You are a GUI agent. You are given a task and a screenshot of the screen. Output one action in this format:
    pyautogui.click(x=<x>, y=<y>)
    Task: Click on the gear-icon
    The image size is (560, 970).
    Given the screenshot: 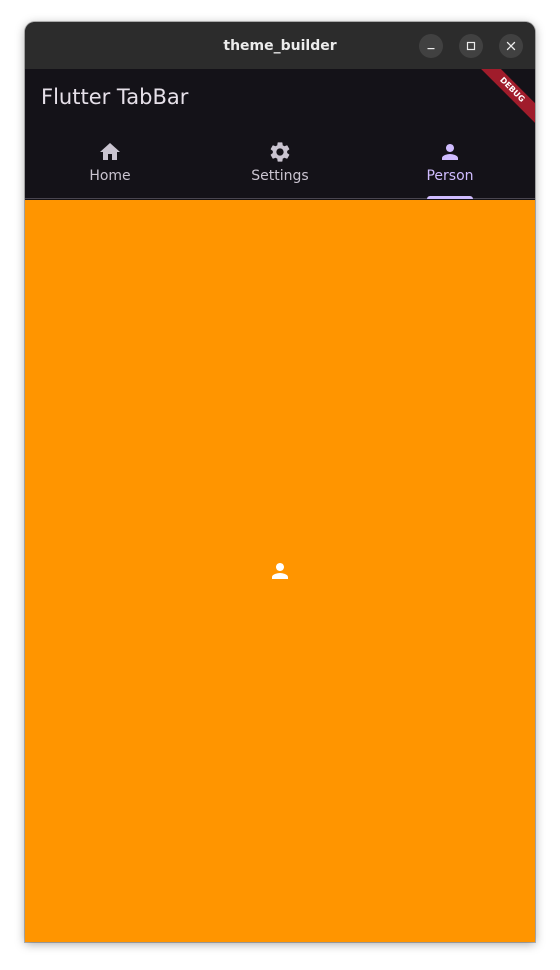 What is the action you would take?
    pyautogui.click(x=280, y=152)
    